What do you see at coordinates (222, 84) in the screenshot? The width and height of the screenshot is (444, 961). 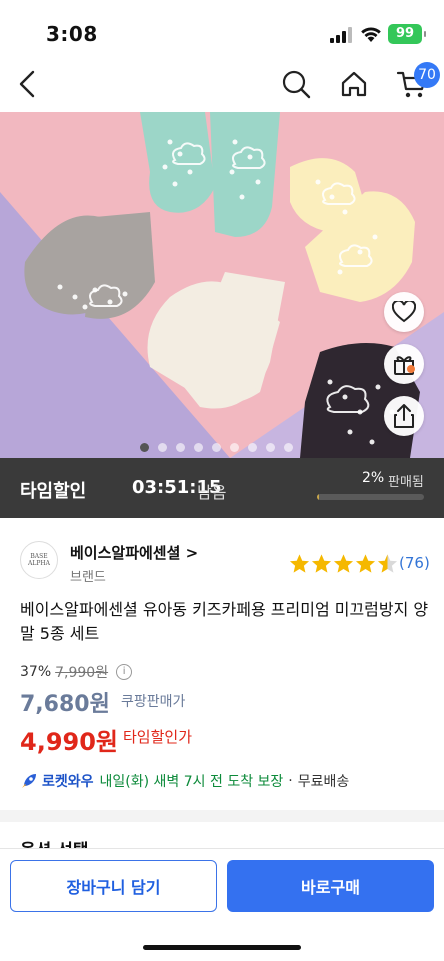 I see `top-nav` at bounding box center [222, 84].